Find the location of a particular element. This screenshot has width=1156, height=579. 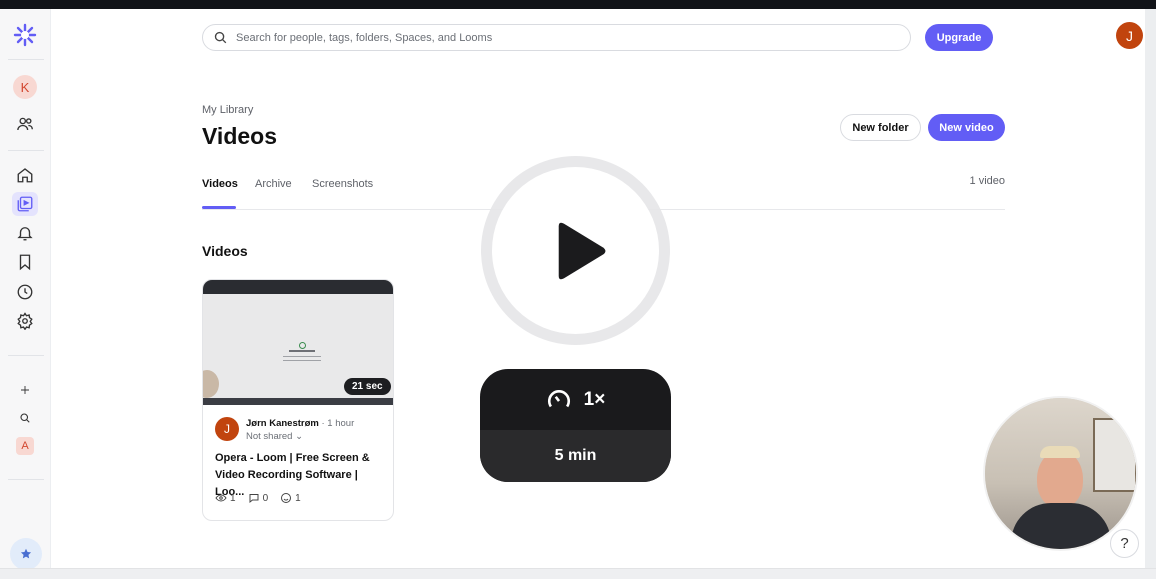

share-status: Not shared ⌄ is located at coordinates (274, 436).